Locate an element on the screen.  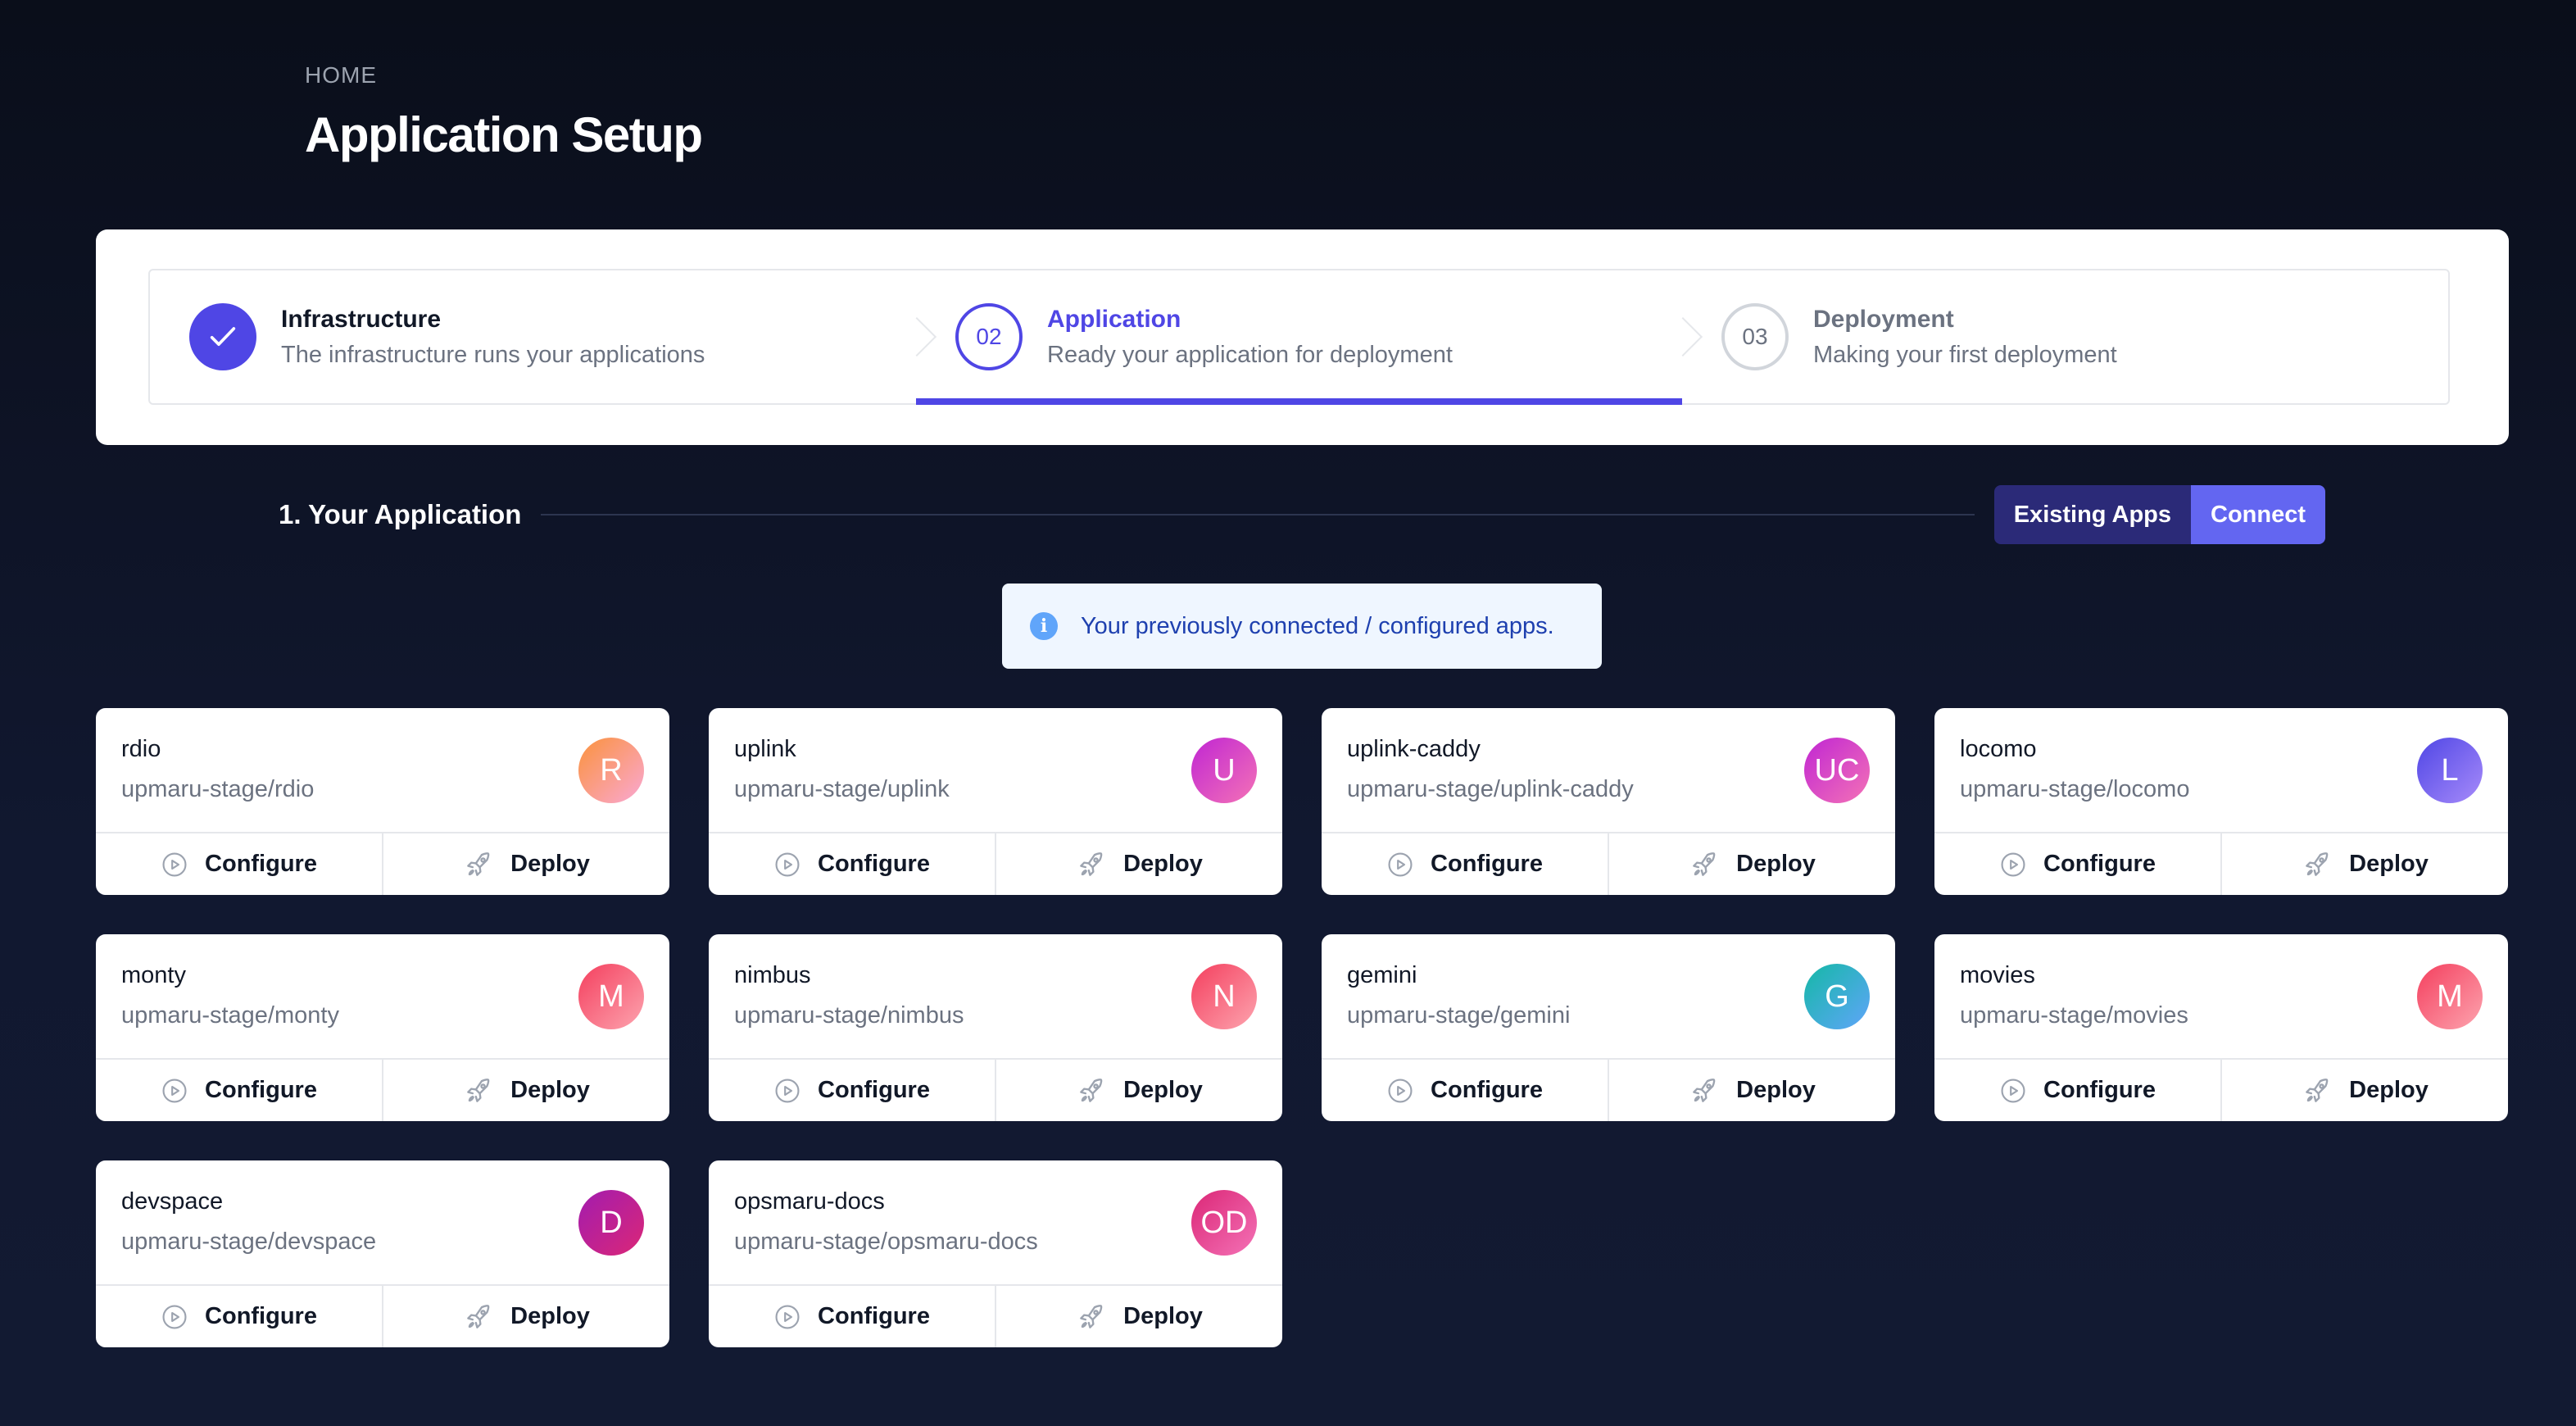
step-title: Infrastructure is located at coordinates (361, 319).